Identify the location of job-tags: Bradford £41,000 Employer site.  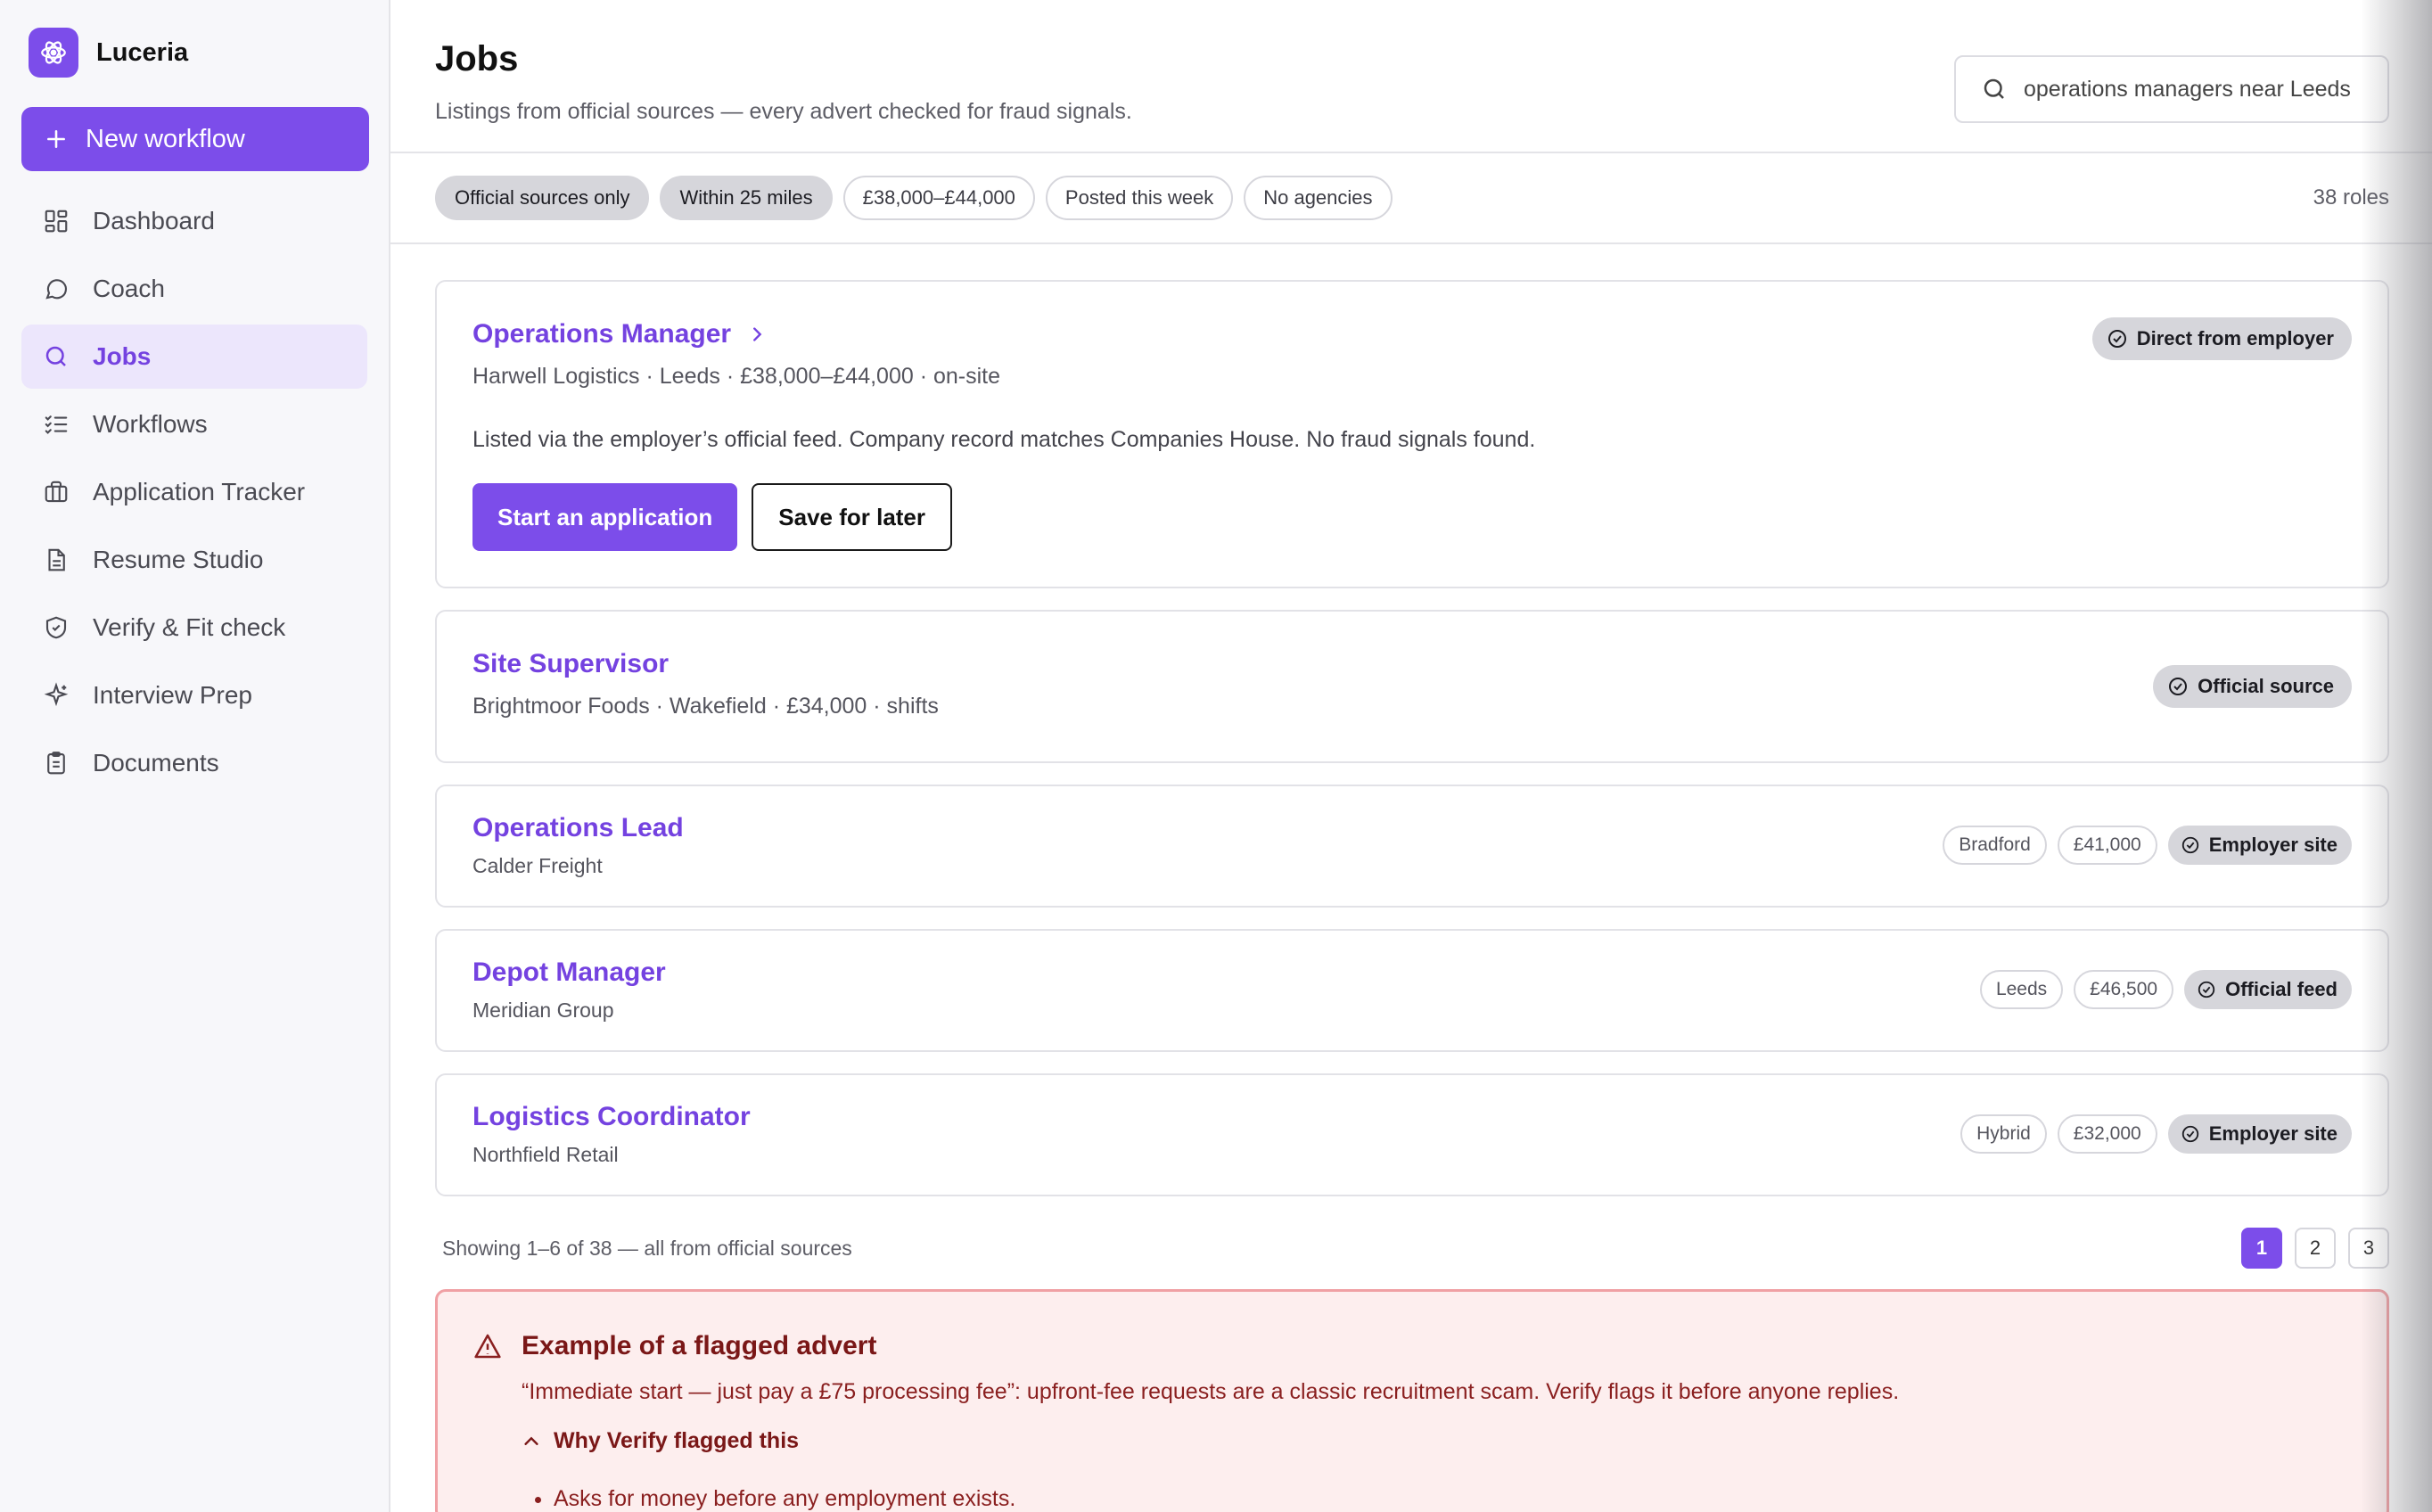
(2147, 845).